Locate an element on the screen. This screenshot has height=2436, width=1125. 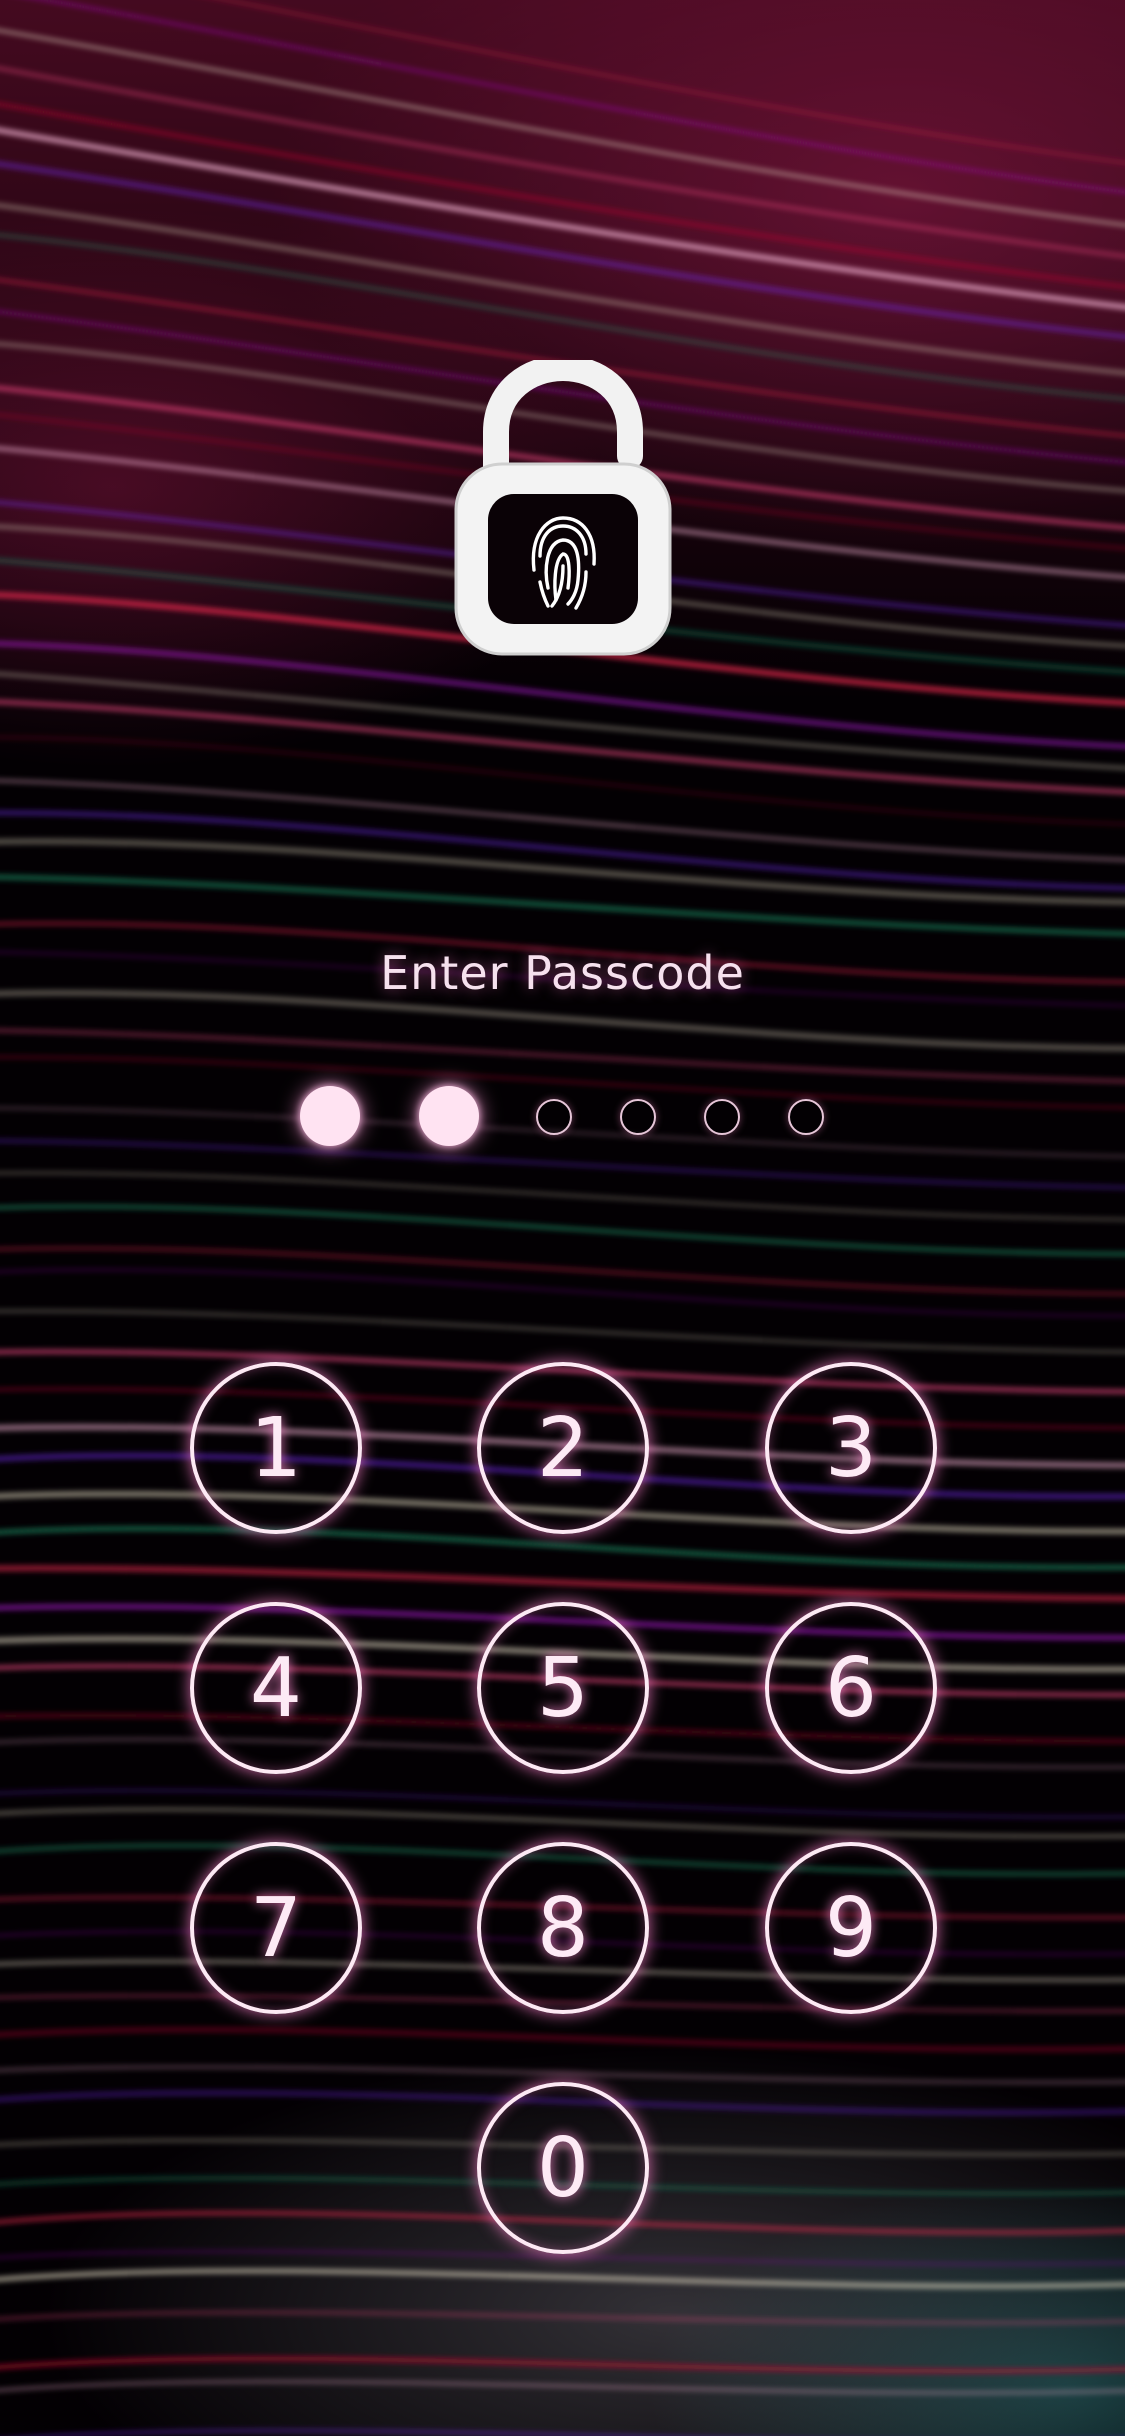
key-8: 8 is located at coordinates (563, 1928).